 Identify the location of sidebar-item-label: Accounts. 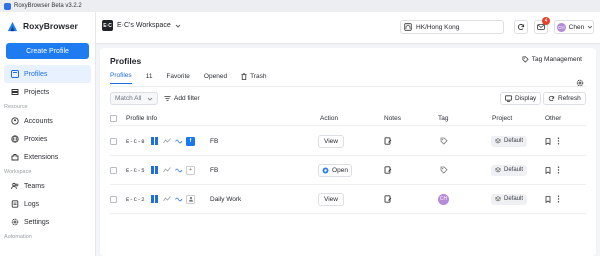
(38, 121).